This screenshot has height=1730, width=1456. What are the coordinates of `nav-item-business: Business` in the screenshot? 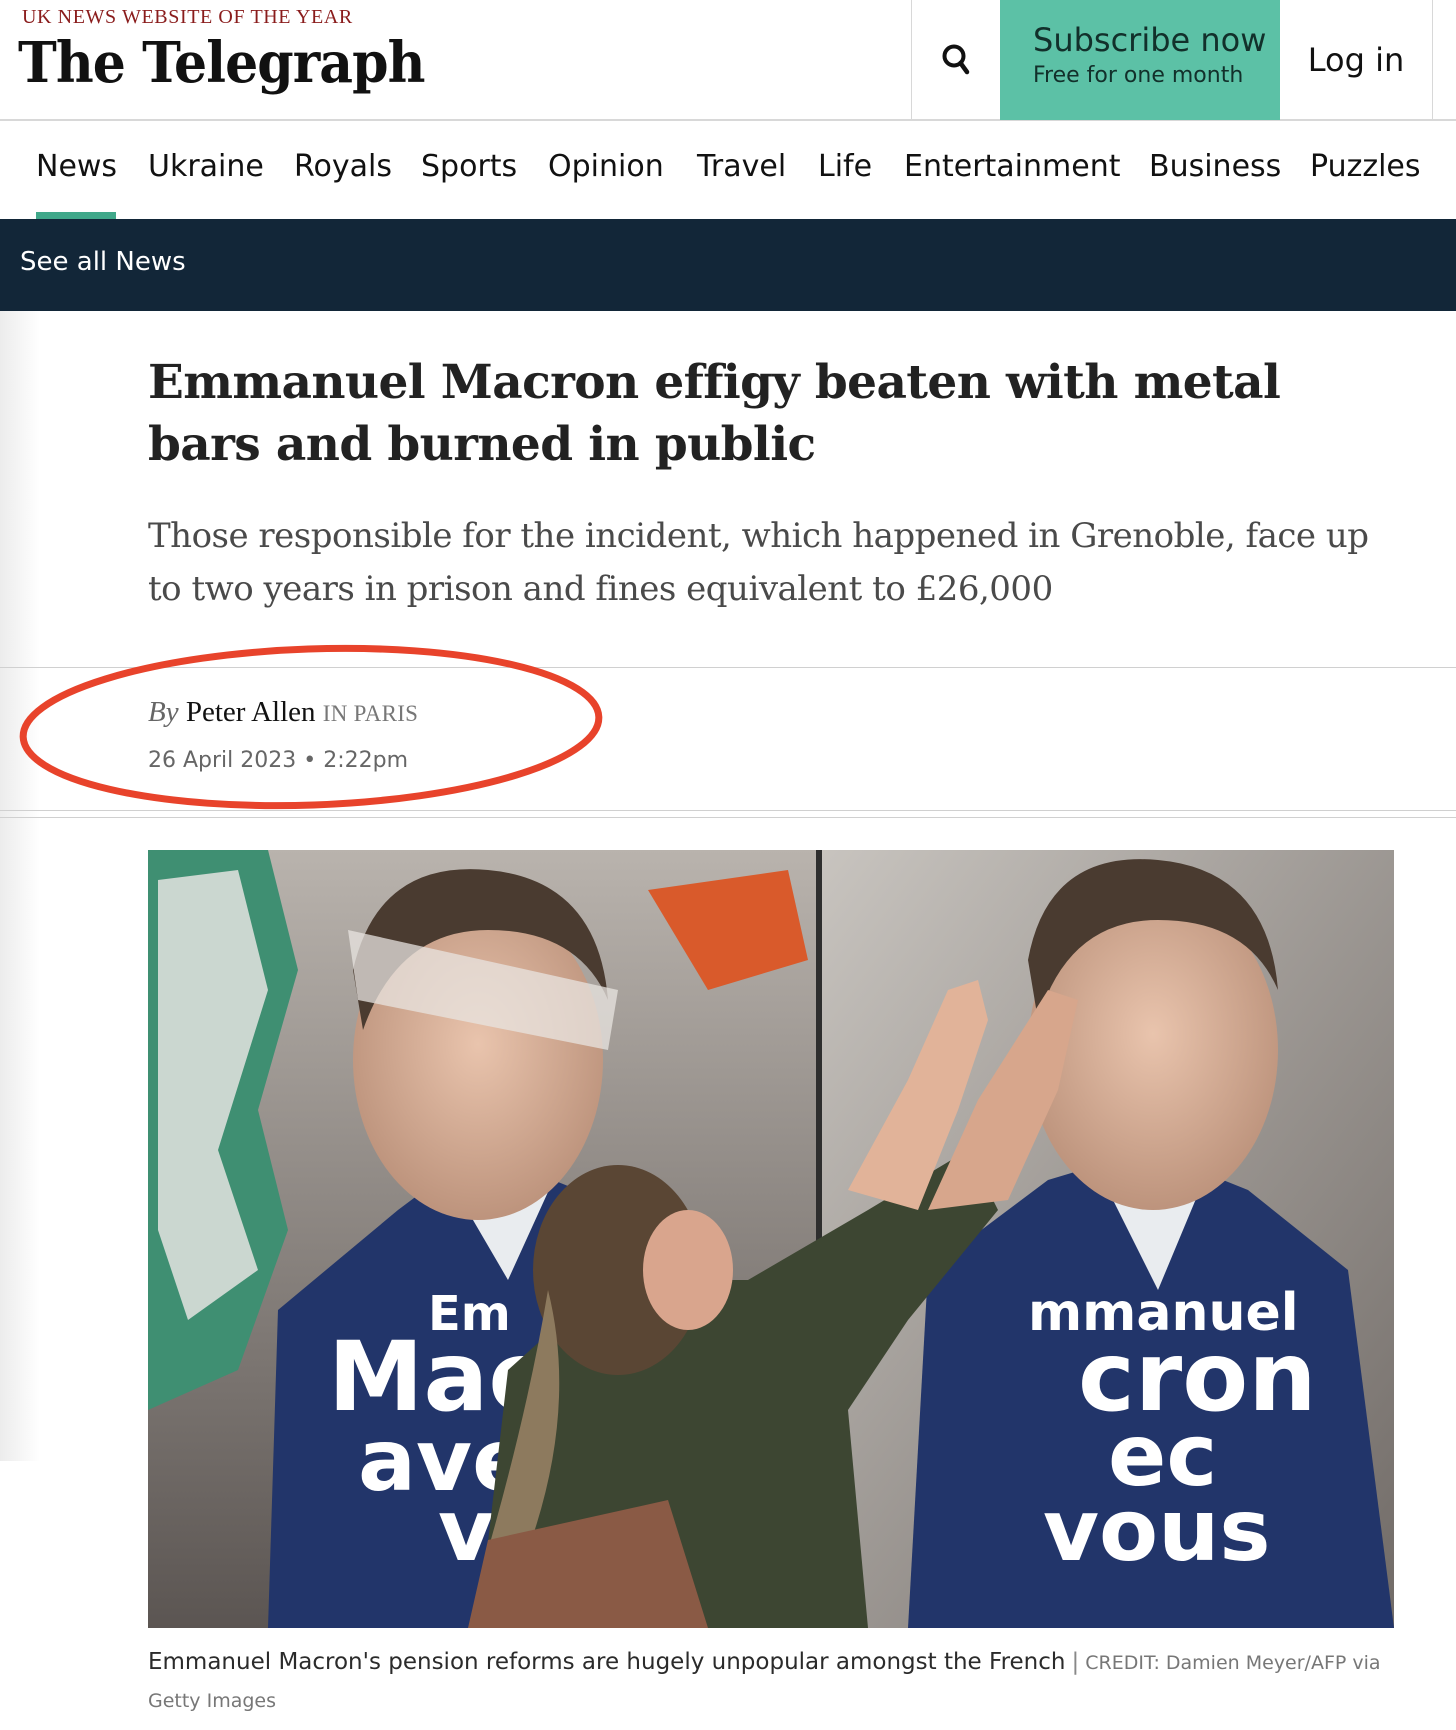 It's located at (1215, 166).